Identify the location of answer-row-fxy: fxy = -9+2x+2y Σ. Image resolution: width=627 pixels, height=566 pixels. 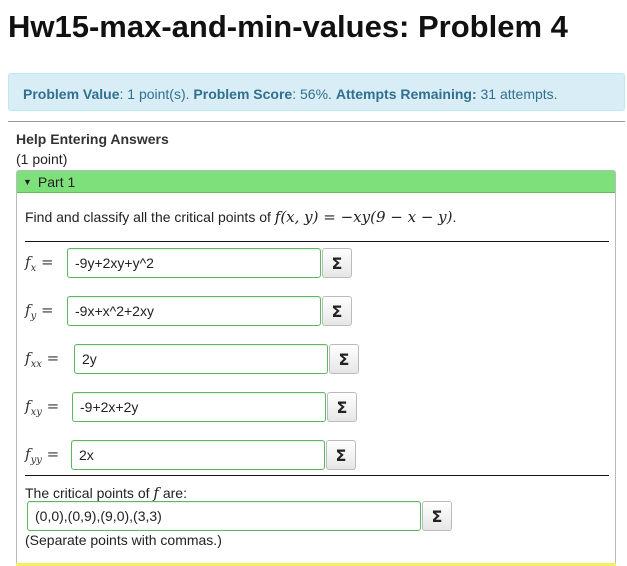
(191, 407).